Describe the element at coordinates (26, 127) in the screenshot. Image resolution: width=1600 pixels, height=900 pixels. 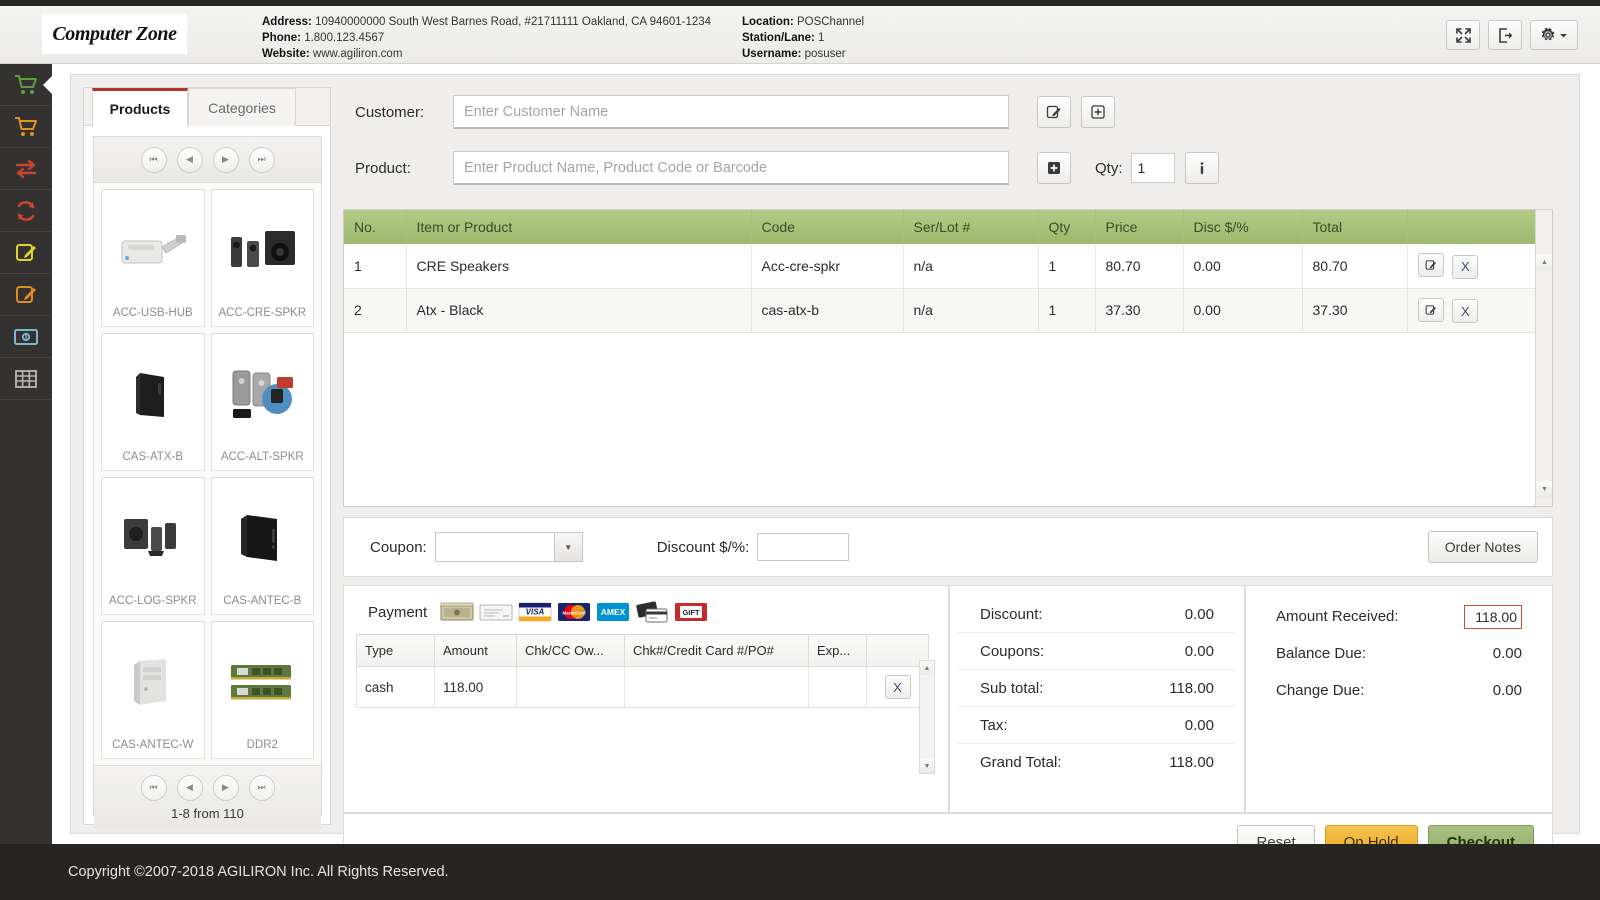
I see `sidebar-item-orders` at that location.